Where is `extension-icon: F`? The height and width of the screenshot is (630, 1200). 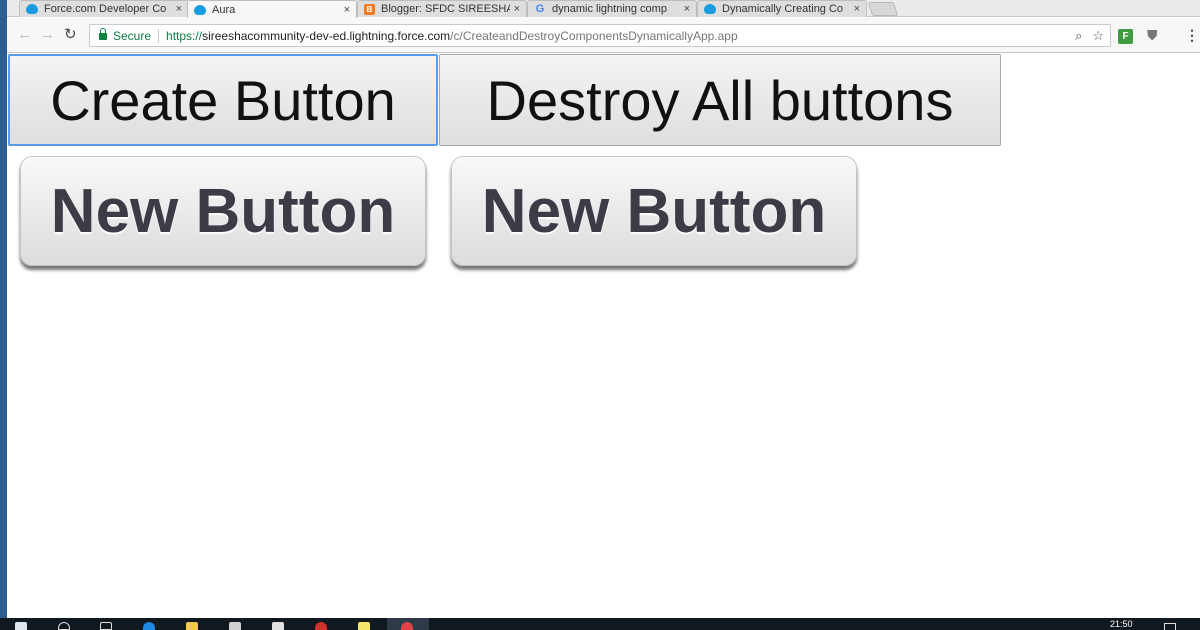 extension-icon: F is located at coordinates (1125, 36).